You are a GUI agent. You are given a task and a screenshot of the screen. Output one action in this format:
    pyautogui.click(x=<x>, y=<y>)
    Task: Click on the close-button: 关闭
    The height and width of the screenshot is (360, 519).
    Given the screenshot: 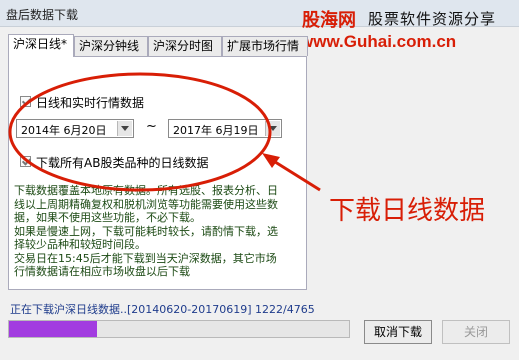 What is the action you would take?
    pyautogui.click(x=476, y=332)
    